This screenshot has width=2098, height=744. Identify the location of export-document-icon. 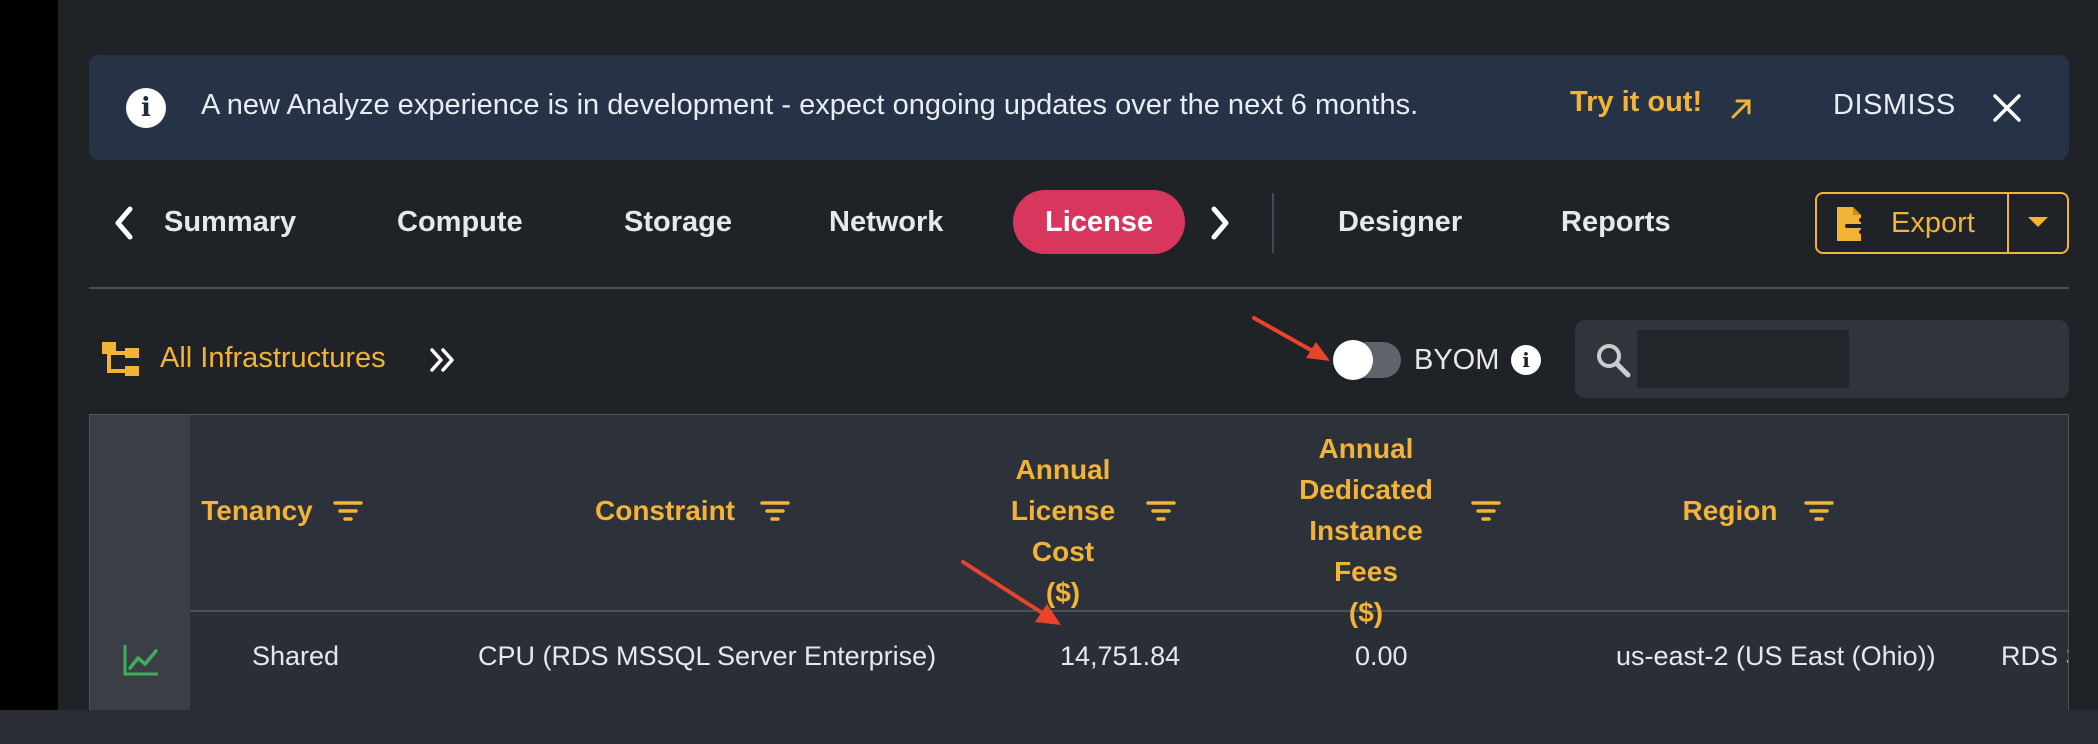
(1853, 224).